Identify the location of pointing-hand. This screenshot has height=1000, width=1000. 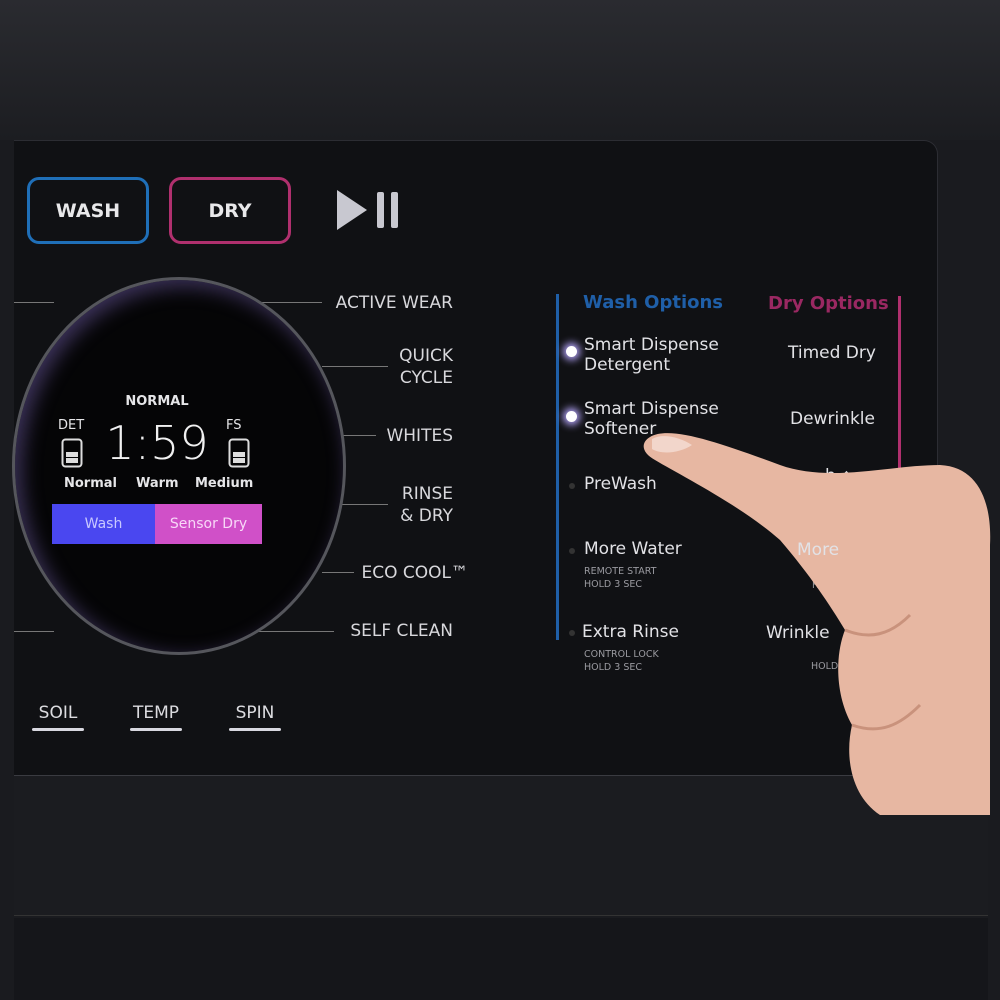
(817, 624).